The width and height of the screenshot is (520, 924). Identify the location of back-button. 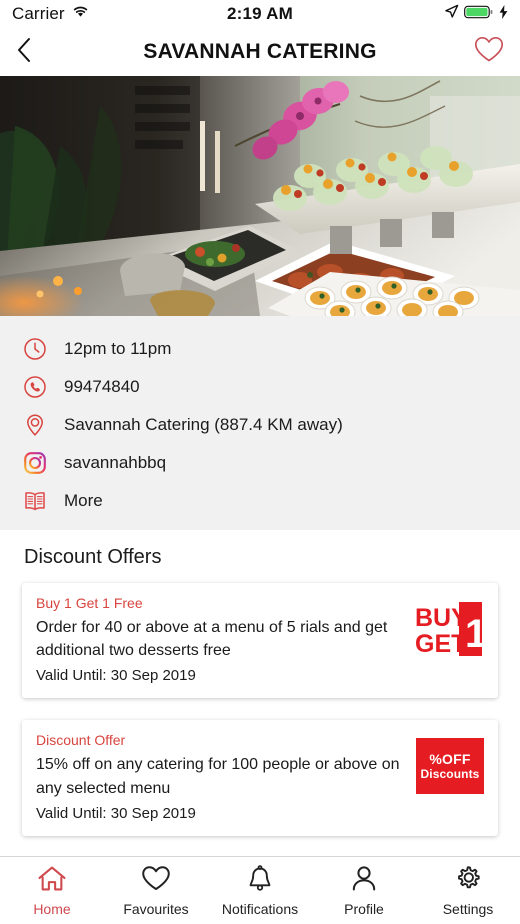
(33, 52).